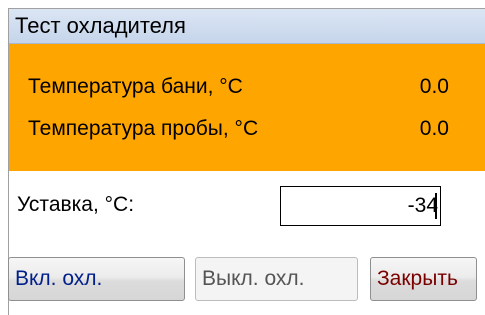 This screenshot has width=485, height=315. I want to click on close-button: Закрыть, so click(423, 279).